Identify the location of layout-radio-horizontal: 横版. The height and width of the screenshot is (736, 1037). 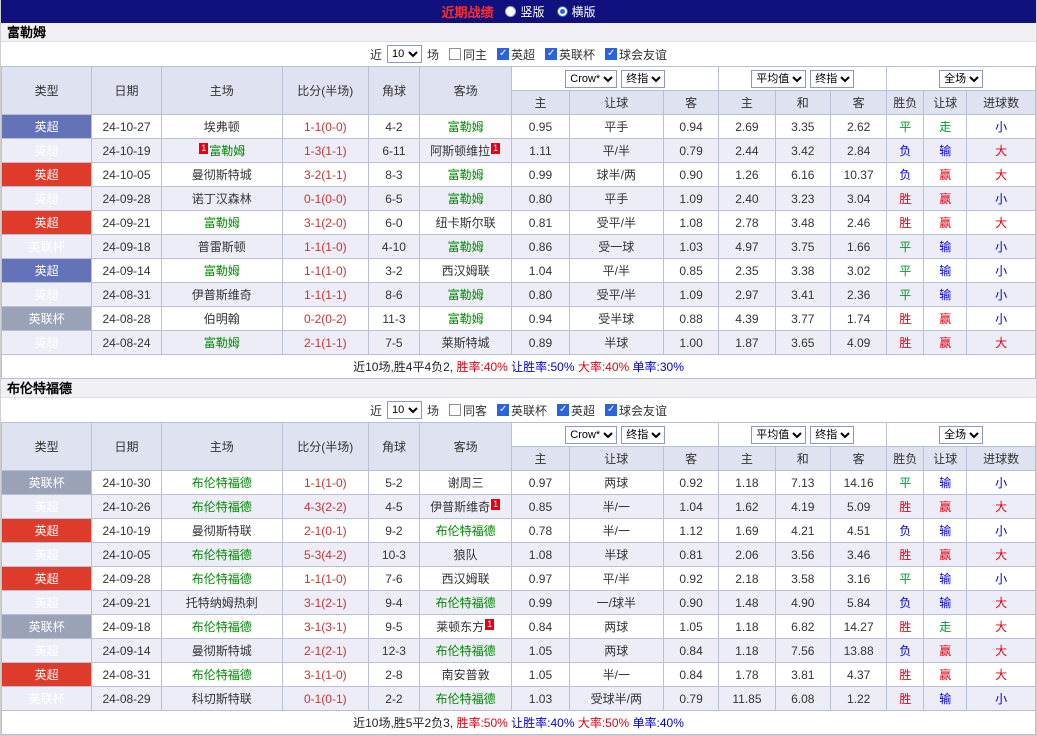
(576, 11).